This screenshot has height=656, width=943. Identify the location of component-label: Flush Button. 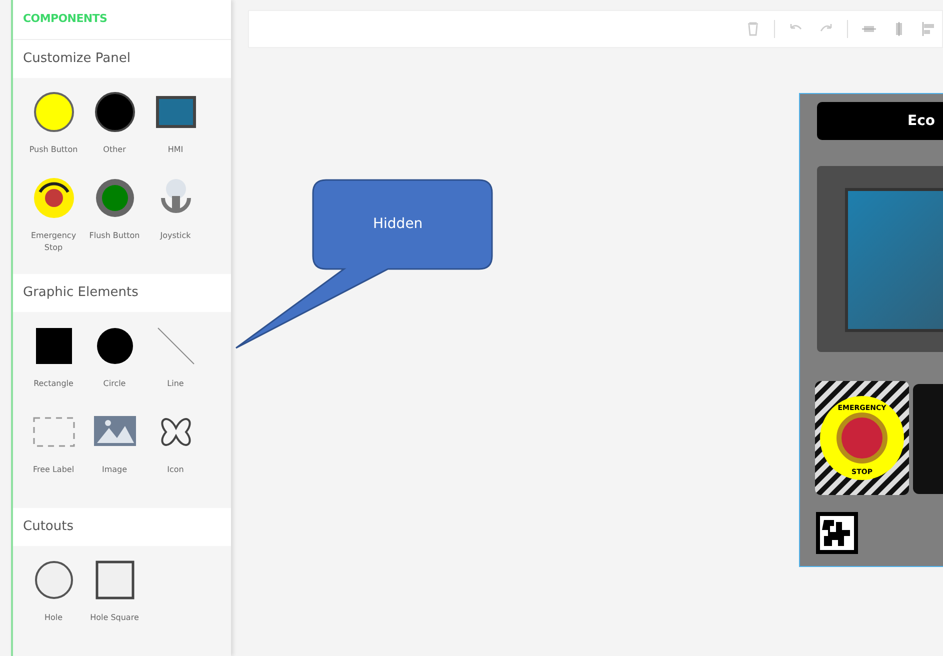
(114, 236).